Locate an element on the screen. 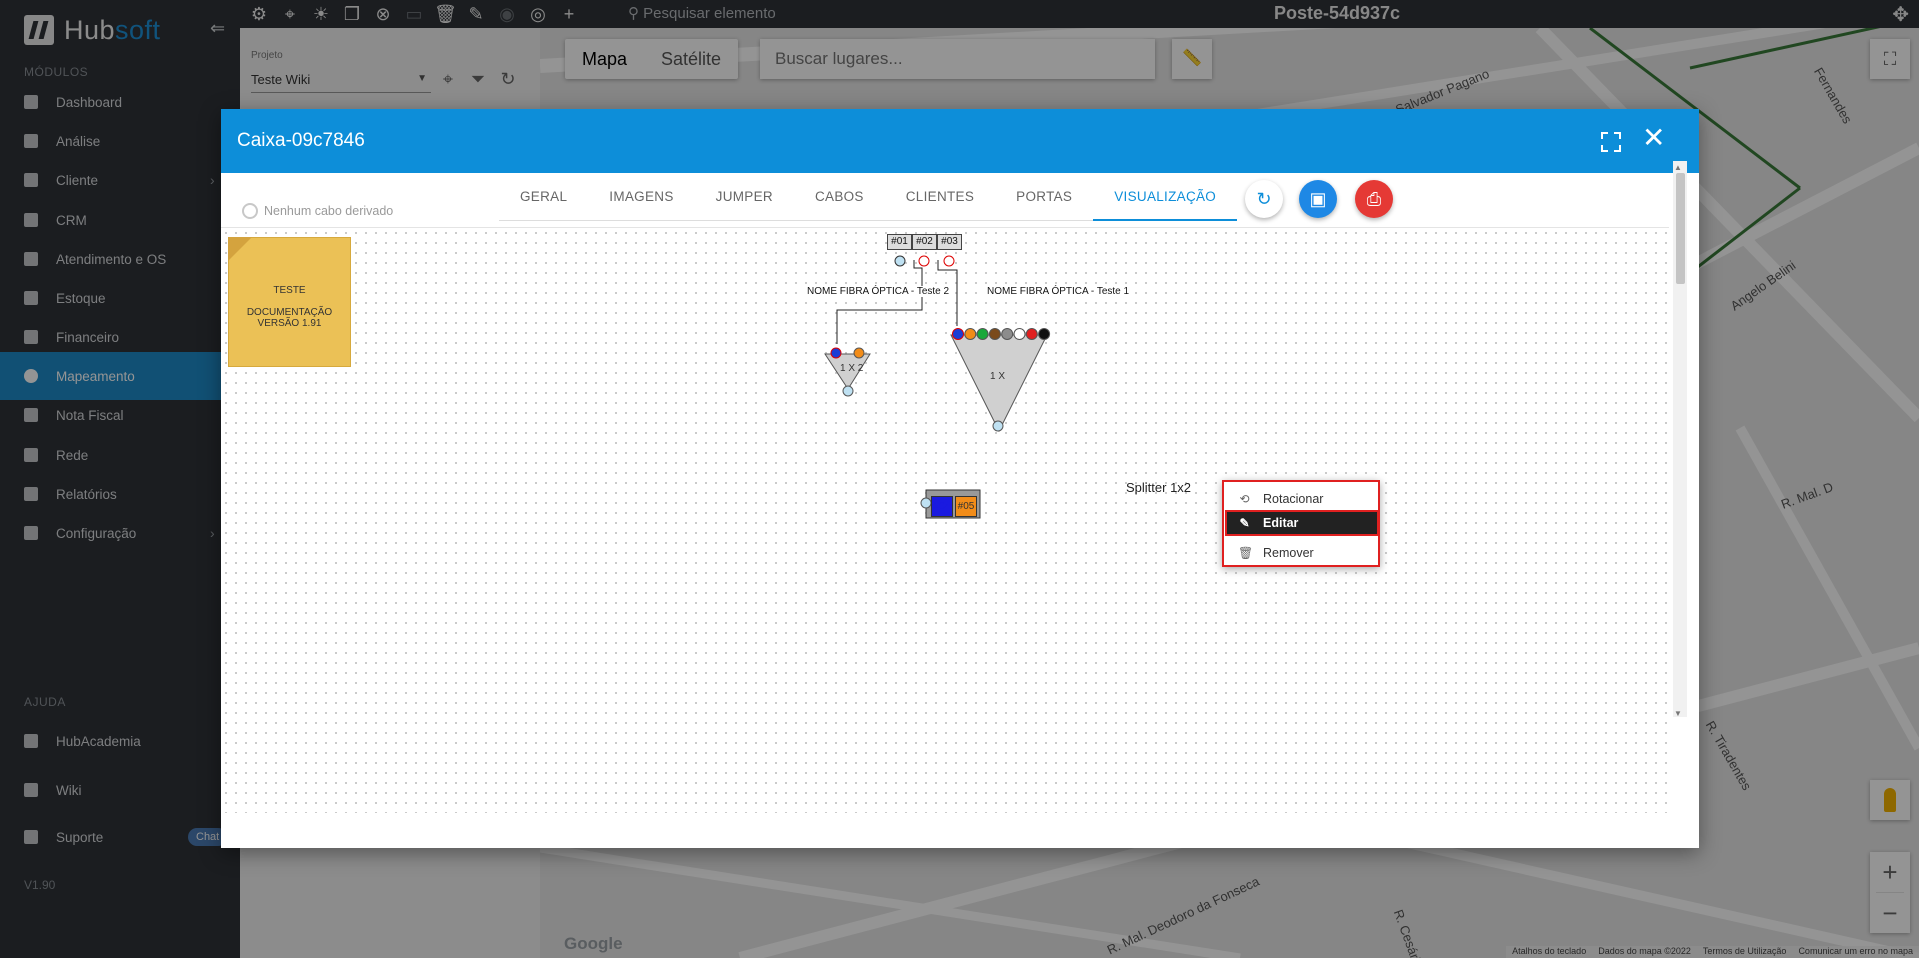  refresh-button: ↻ is located at coordinates (1264, 199).